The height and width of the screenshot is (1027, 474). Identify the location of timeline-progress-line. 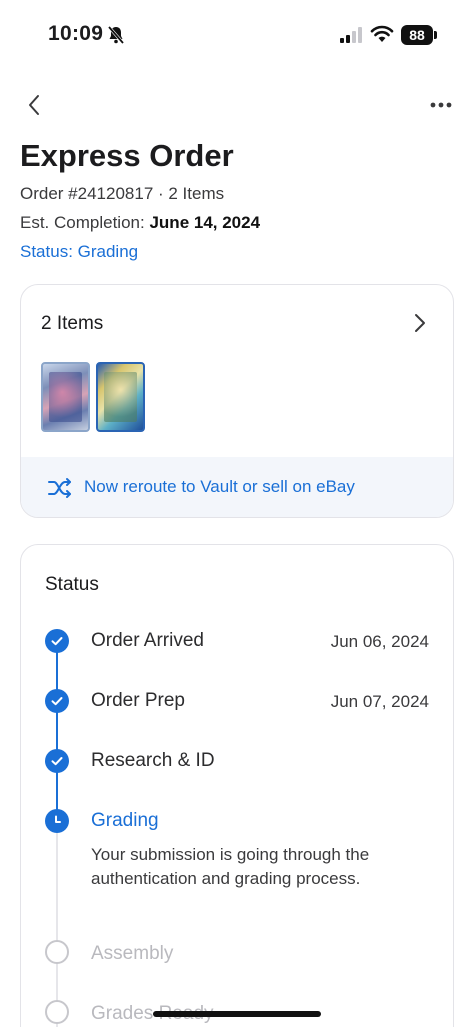
(57, 731).